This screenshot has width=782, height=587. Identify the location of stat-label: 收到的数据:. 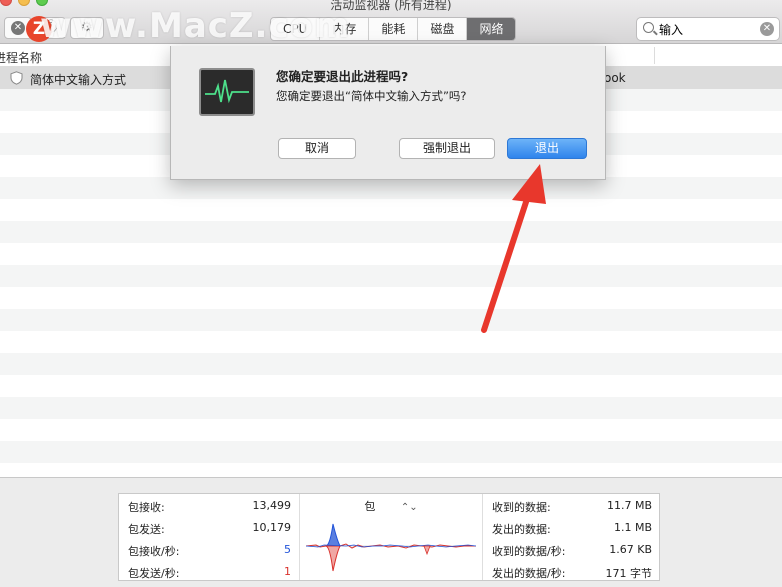
(521, 507).